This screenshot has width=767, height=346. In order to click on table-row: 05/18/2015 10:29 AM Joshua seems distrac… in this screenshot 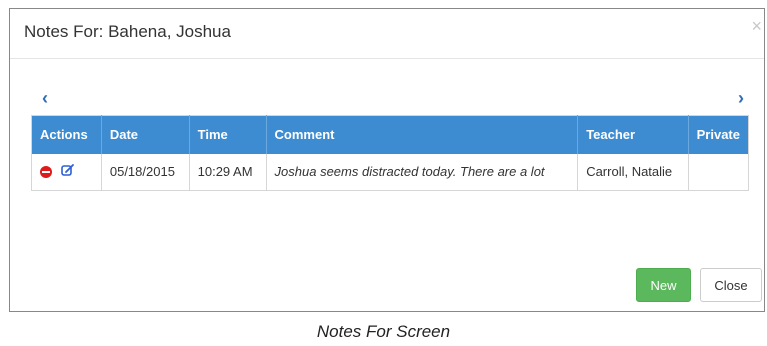, I will do `click(390, 172)`.